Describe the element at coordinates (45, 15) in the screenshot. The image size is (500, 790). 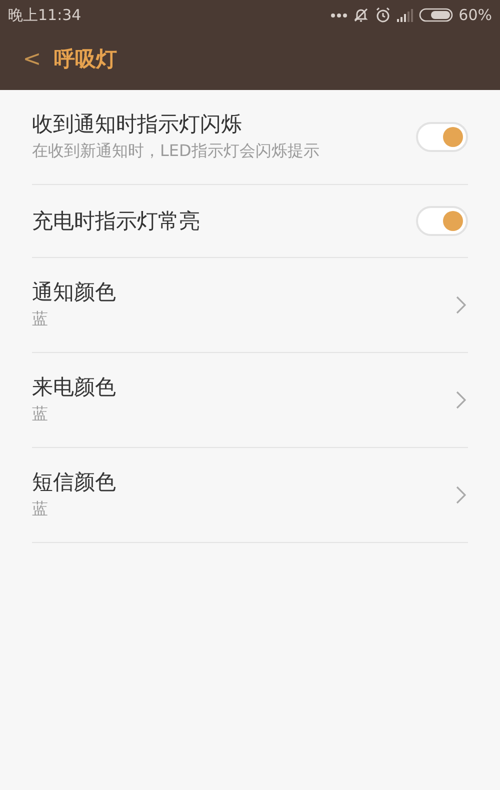
I see `status-time: 晚上11:34` at that location.